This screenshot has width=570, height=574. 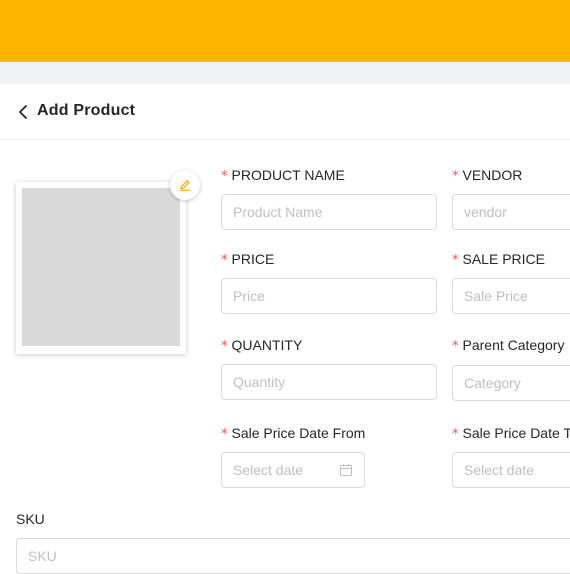 I want to click on price-label: * PRICE, so click(x=247, y=259).